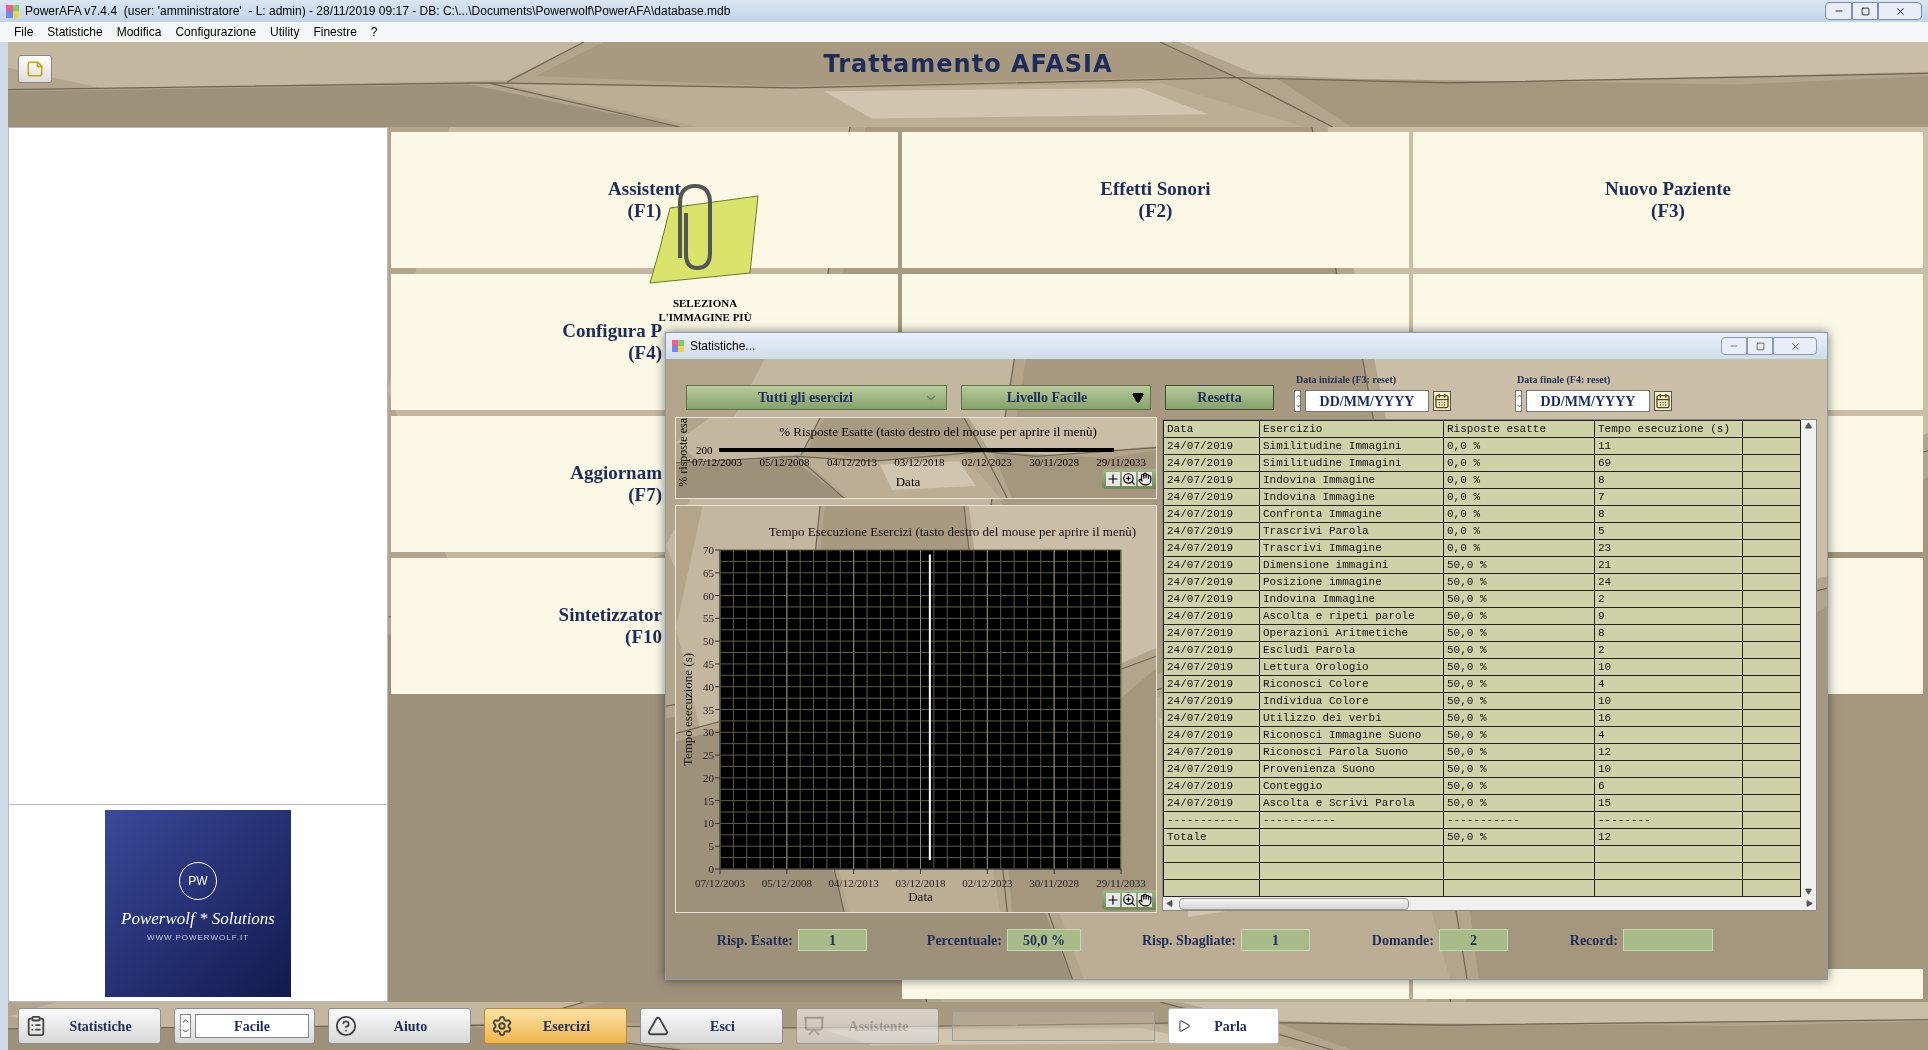 Image resolution: width=1928 pixels, height=1050 pixels. What do you see at coordinates (12, 11) in the screenshot?
I see `app-icon` at bounding box center [12, 11].